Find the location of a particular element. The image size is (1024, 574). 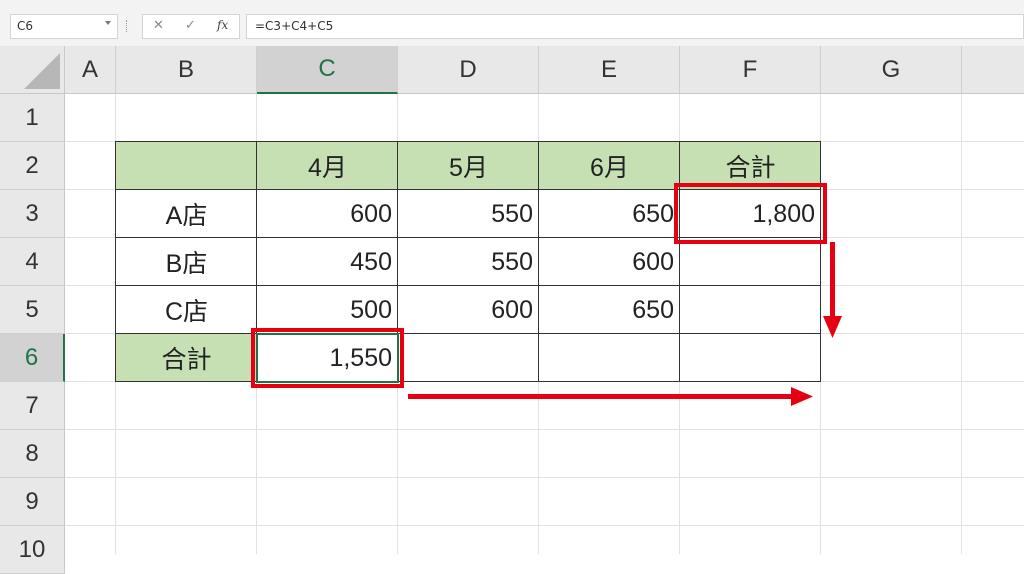

cell-b4: B店 is located at coordinates (186, 262).